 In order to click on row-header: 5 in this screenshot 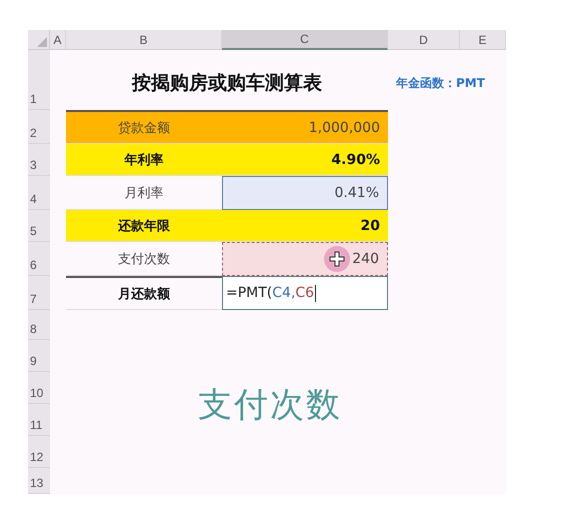, I will do `click(39, 226)`.